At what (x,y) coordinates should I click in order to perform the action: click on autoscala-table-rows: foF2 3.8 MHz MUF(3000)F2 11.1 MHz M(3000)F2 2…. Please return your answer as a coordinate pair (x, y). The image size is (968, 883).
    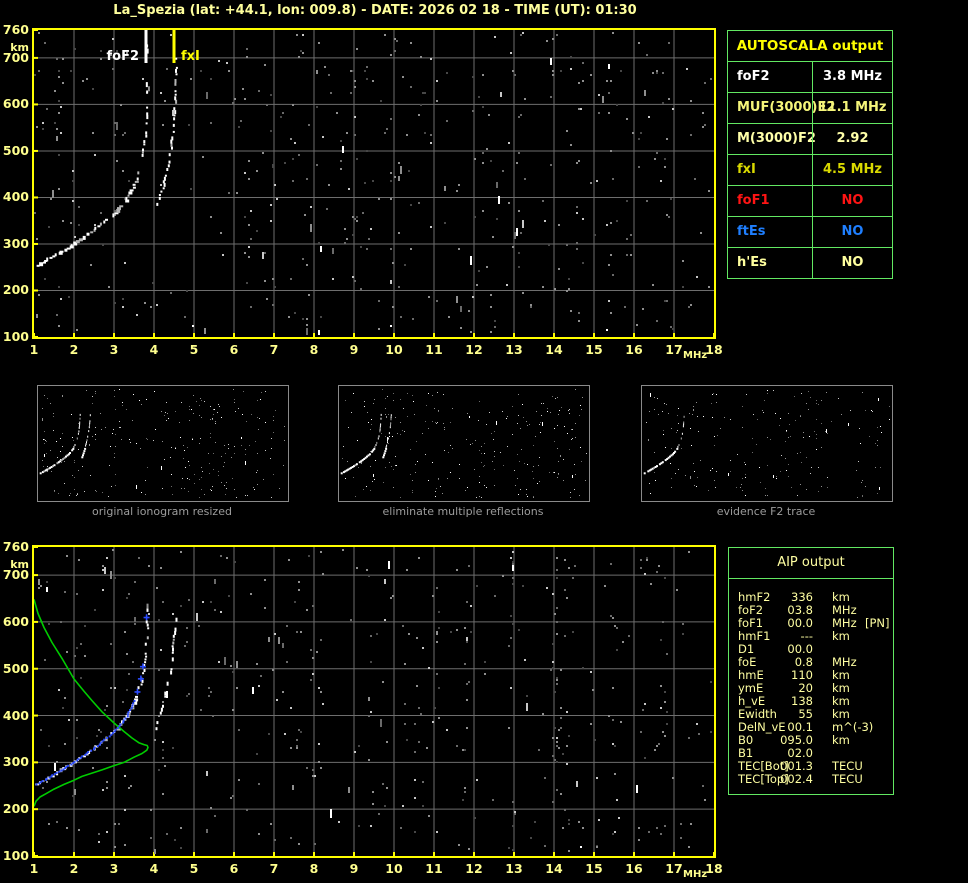
    Looking at the image, I should click on (810, 169).